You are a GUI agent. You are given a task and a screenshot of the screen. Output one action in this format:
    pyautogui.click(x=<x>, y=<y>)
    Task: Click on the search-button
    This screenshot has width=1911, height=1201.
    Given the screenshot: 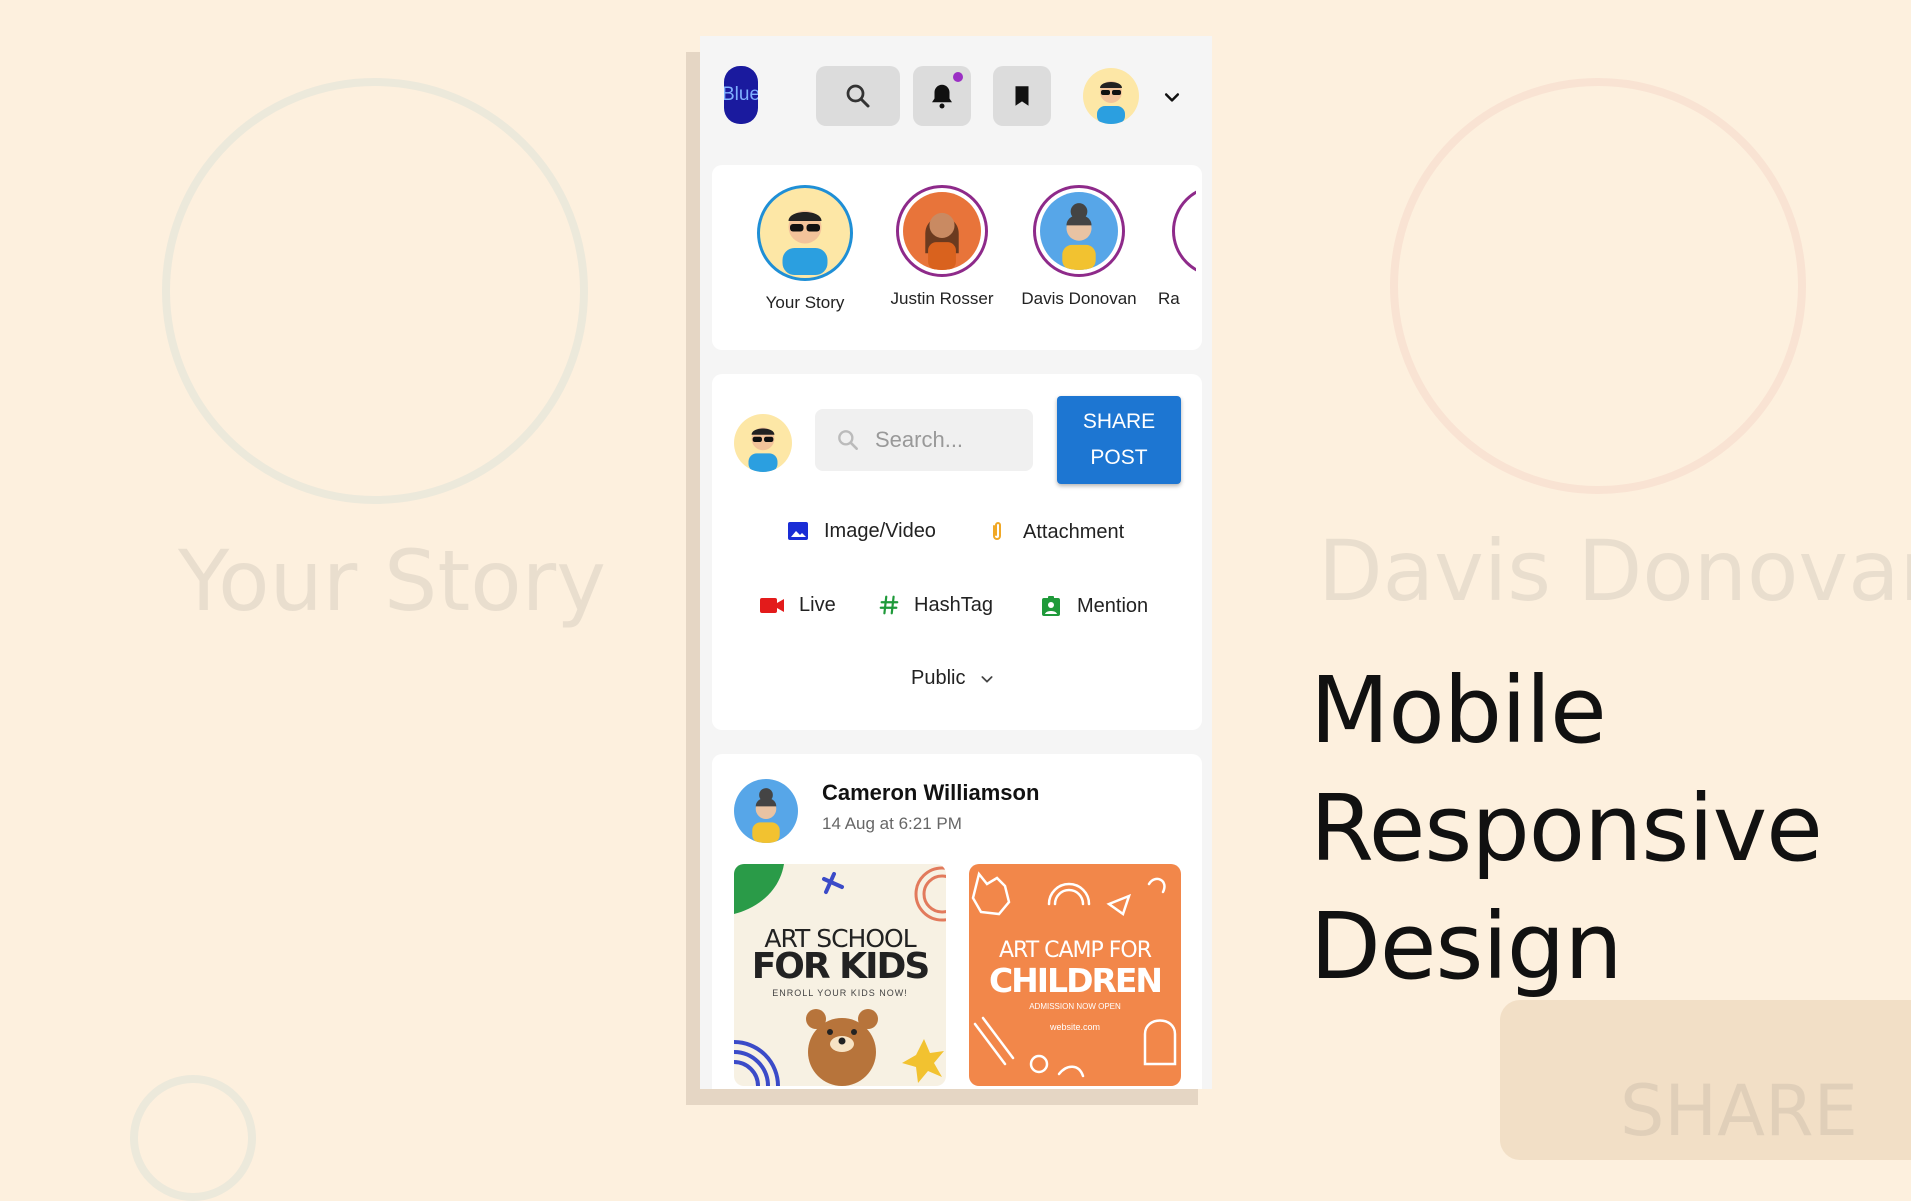 What is the action you would take?
    pyautogui.click(x=858, y=96)
    